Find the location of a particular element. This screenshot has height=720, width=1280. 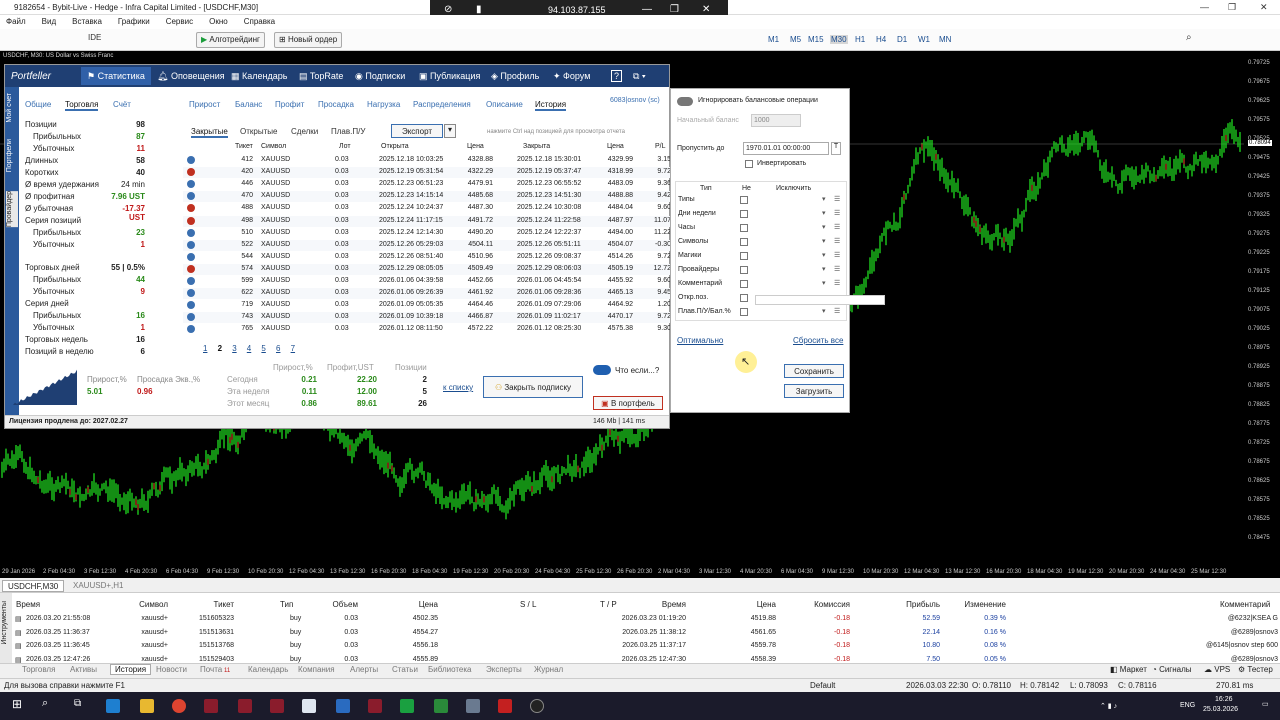

skip-to-input: 1970.01.01 00:00:00 is located at coordinates (786, 148).